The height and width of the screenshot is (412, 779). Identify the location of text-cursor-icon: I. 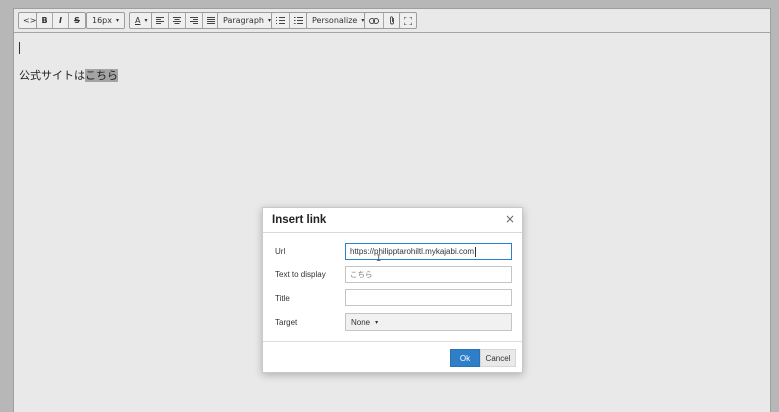
(379, 259).